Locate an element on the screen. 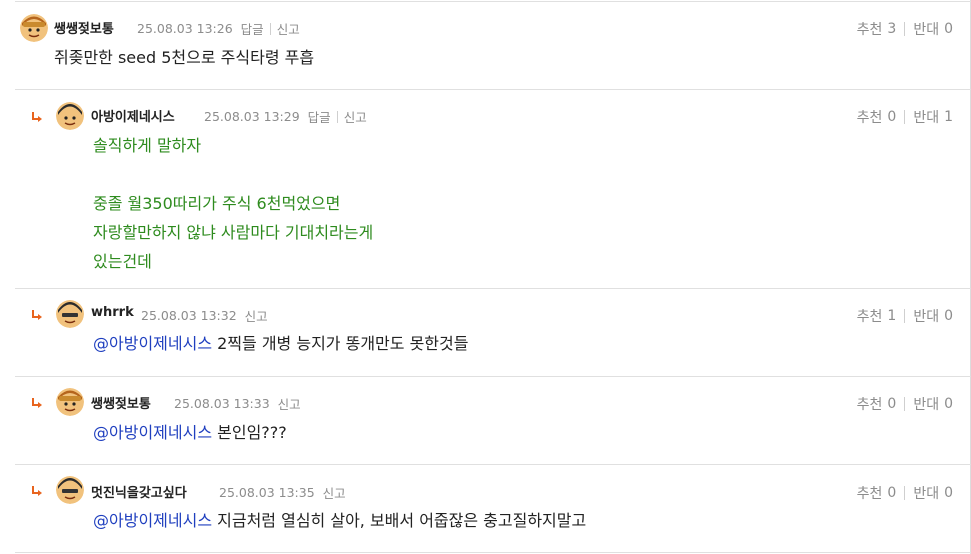  comment-meta: 25.08.03 13:32 신고 is located at coordinates (204, 315).